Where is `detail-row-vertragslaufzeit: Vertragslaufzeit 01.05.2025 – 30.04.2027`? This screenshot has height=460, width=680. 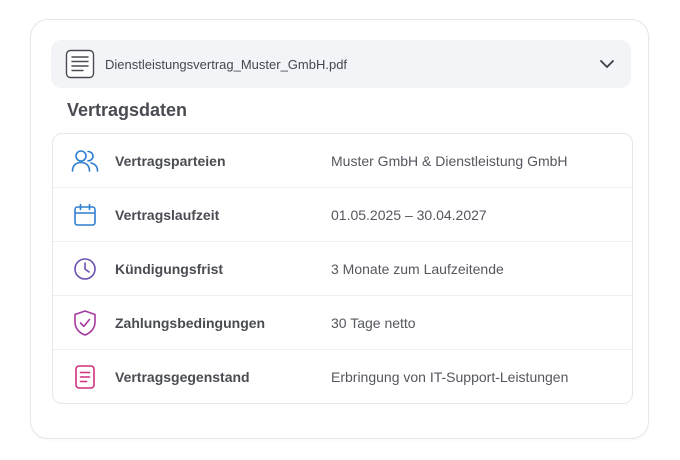 detail-row-vertragslaufzeit: Vertragslaufzeit 01.05.2025 – 30.04.2027 is located at coordinates (342, 215).